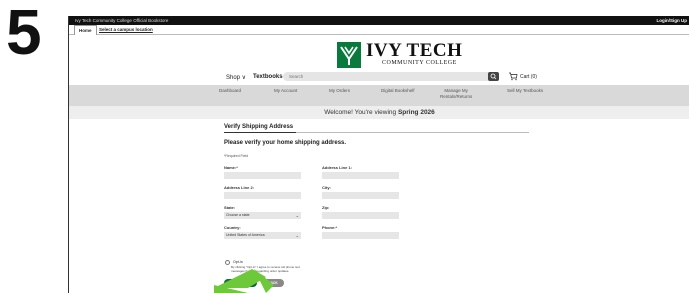 This screenshot has width=689, height=293. Describe the element at coordinates (230, 90) in the screenshot. I see `nav-dashboard: Dashboard` at that location.